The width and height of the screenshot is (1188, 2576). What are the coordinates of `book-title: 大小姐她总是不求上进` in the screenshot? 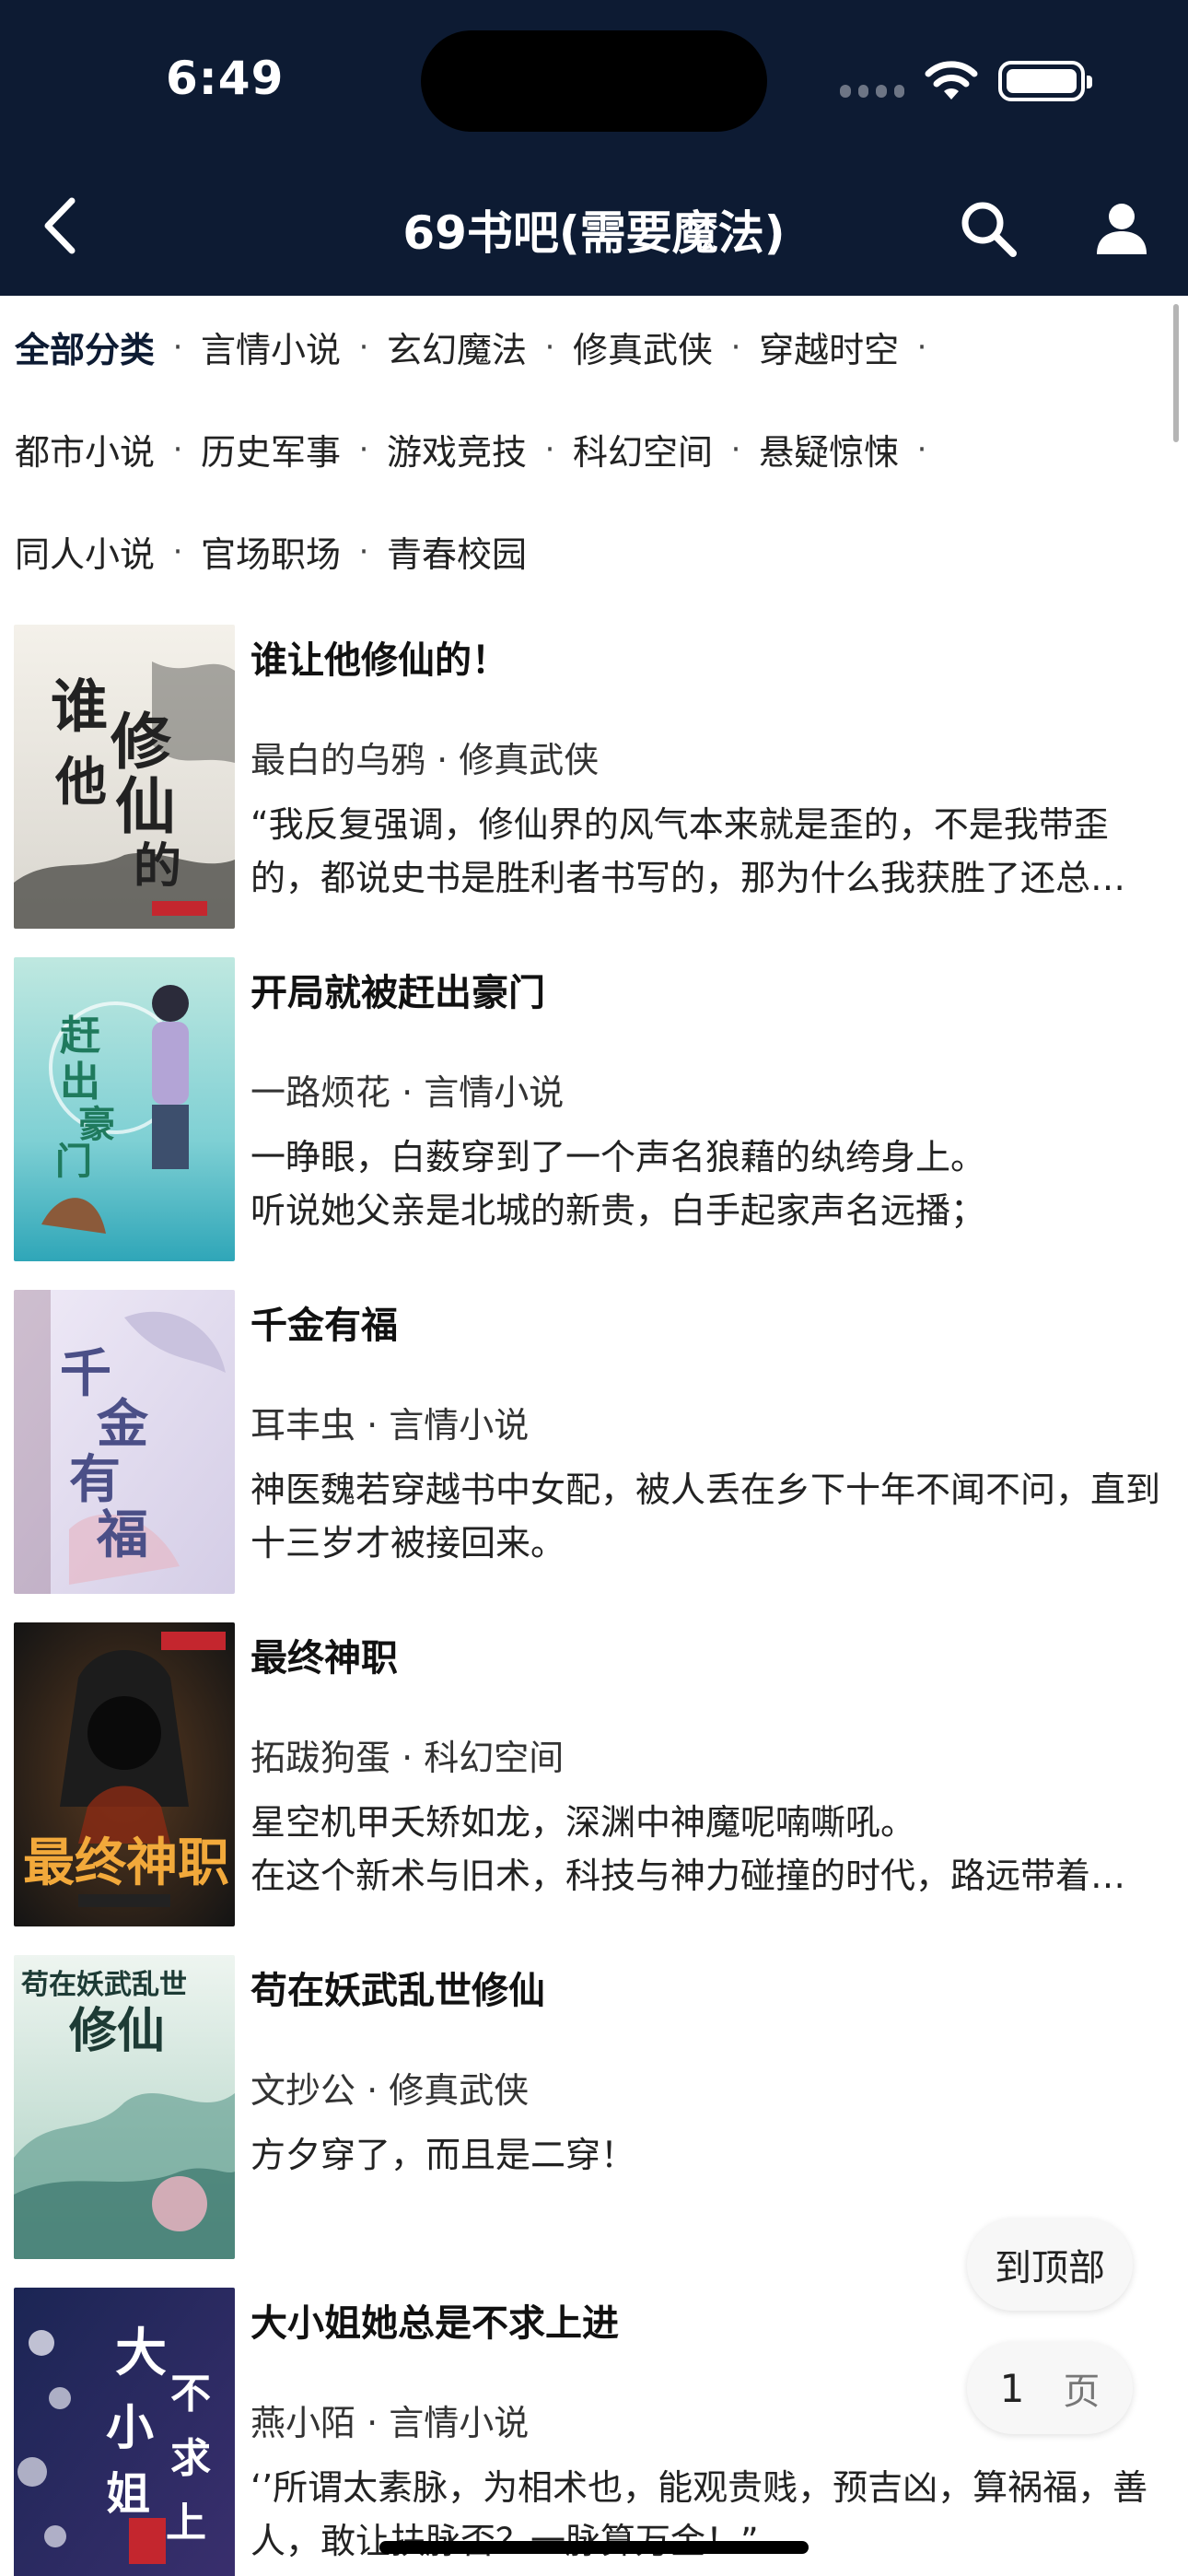 It's located at (434, 2320).